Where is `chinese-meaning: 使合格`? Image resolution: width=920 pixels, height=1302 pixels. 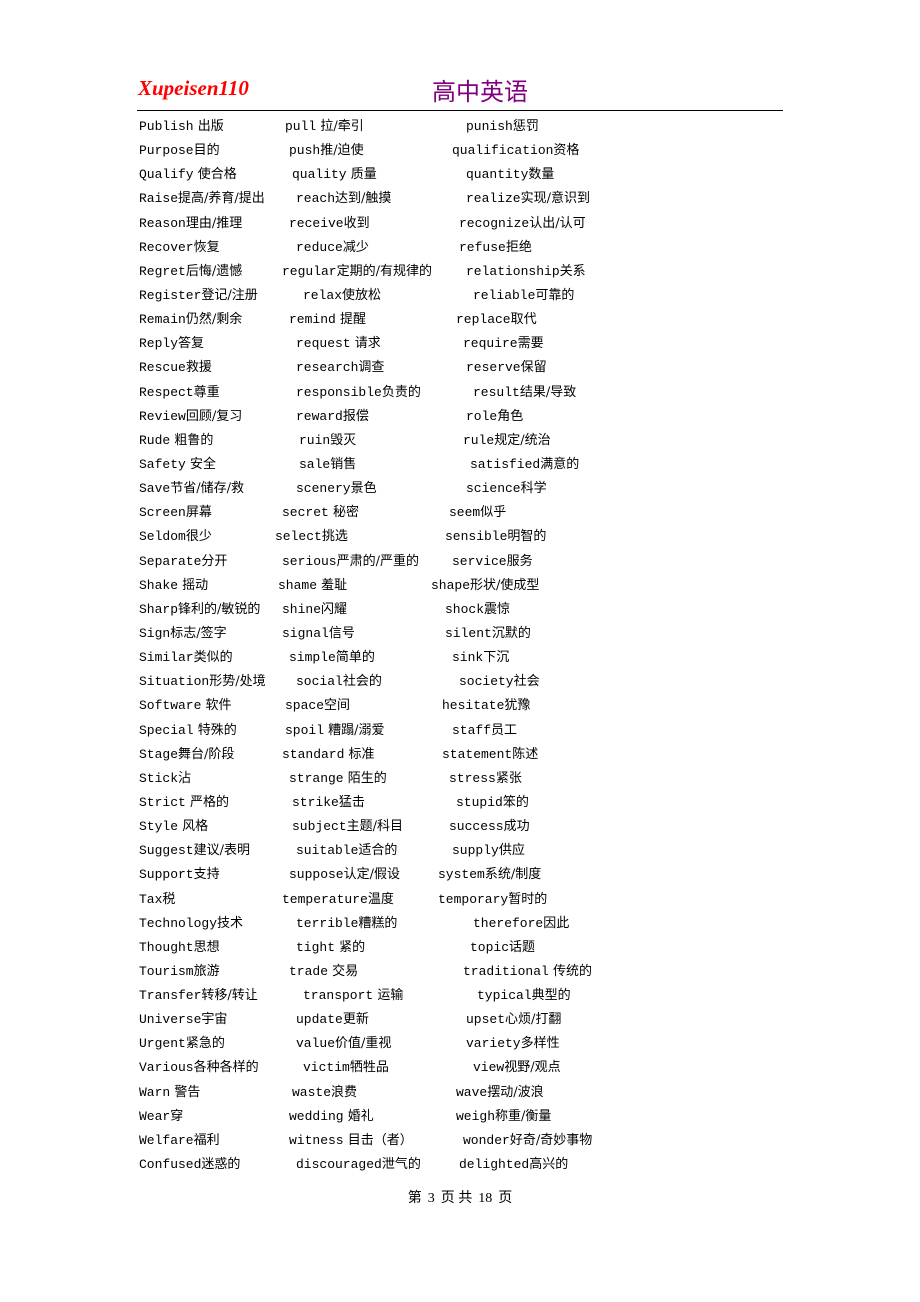 chinese-meaning: 使合格 is located at coordinates (215, 175).